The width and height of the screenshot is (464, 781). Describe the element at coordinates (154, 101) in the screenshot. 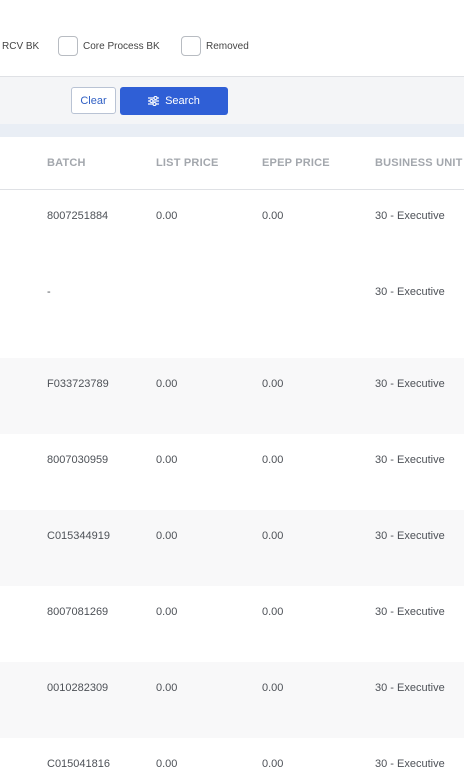

I see `sliders-icon` at that location.